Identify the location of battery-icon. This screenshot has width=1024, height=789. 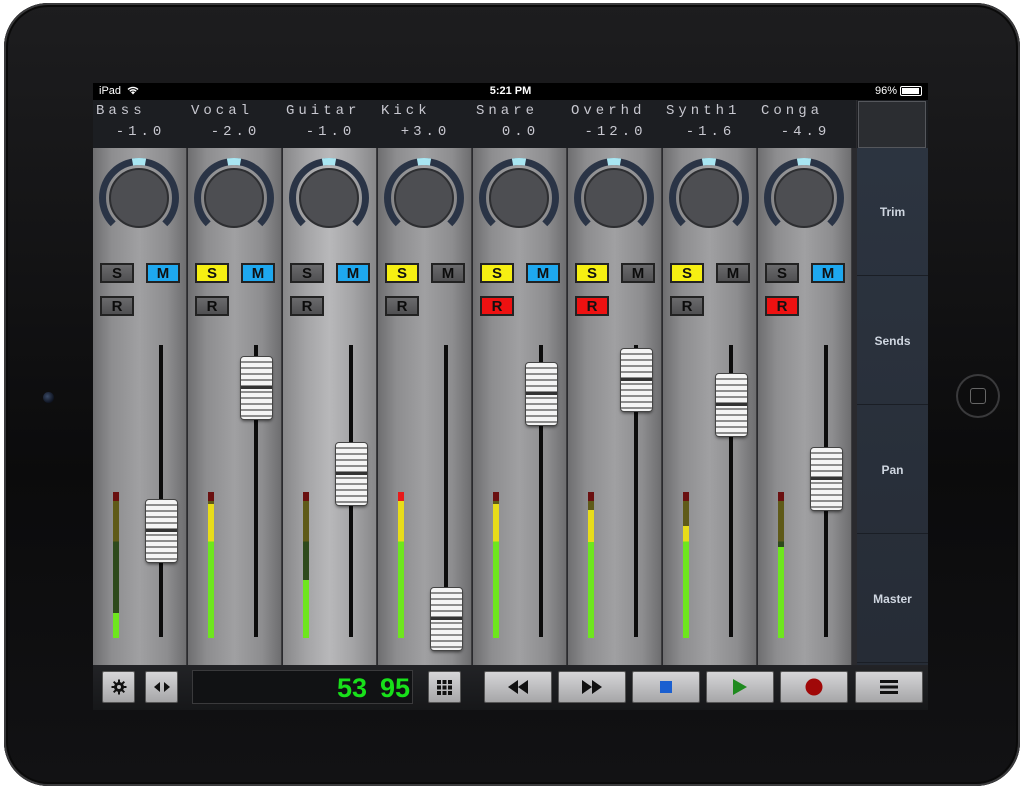
(911, 91).